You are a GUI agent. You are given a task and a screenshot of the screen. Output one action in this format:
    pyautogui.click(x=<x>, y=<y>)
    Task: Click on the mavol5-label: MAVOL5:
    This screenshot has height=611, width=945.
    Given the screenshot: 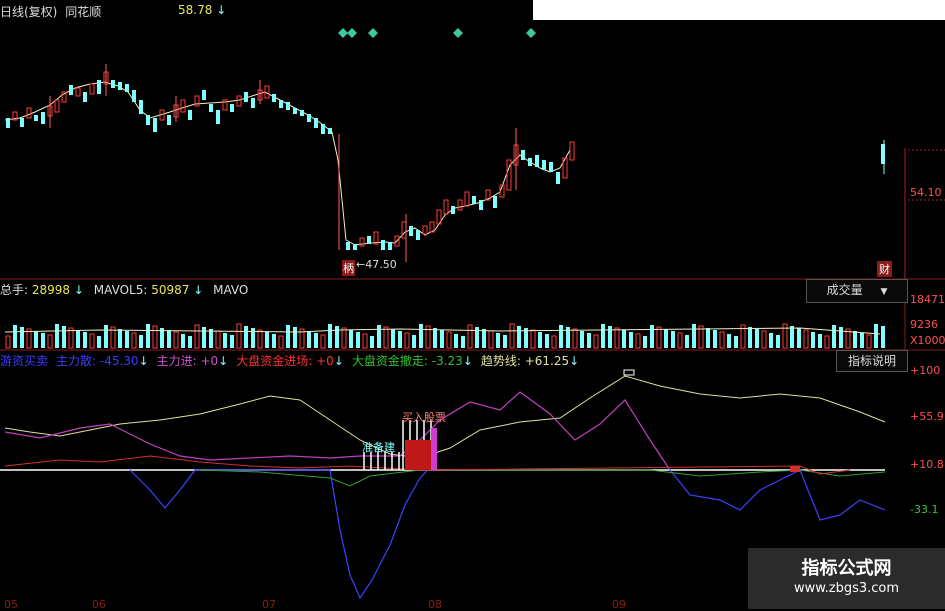 What is the action you would take?
    pyautogui.click(x=120, y=290)
    